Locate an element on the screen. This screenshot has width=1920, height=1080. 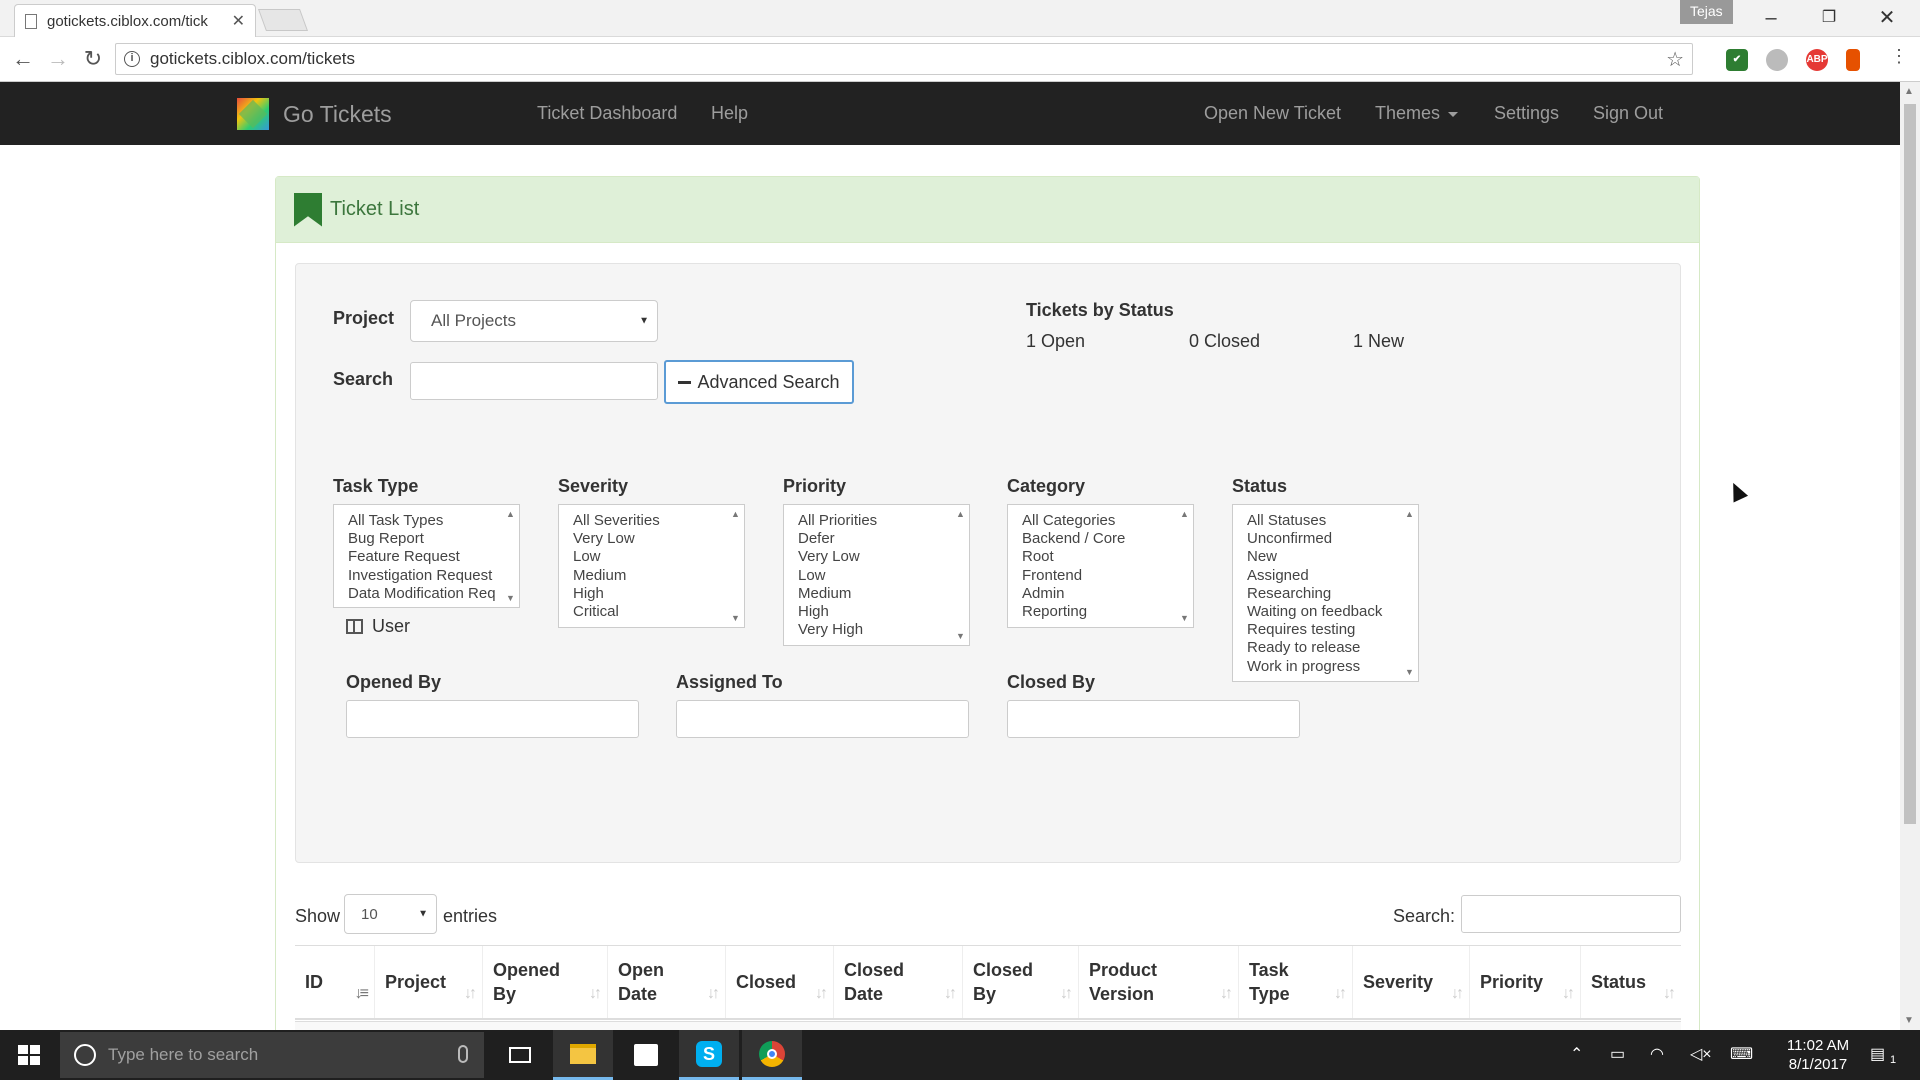
column-header-severity: Severity ↓↑ is located at coordinates (1411, 982).